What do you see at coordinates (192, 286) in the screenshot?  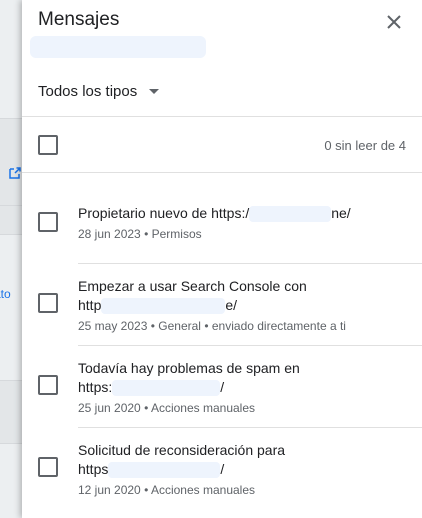 I see `message-title: Empezar a usar Search Console con` at bounding box center [192, 286].